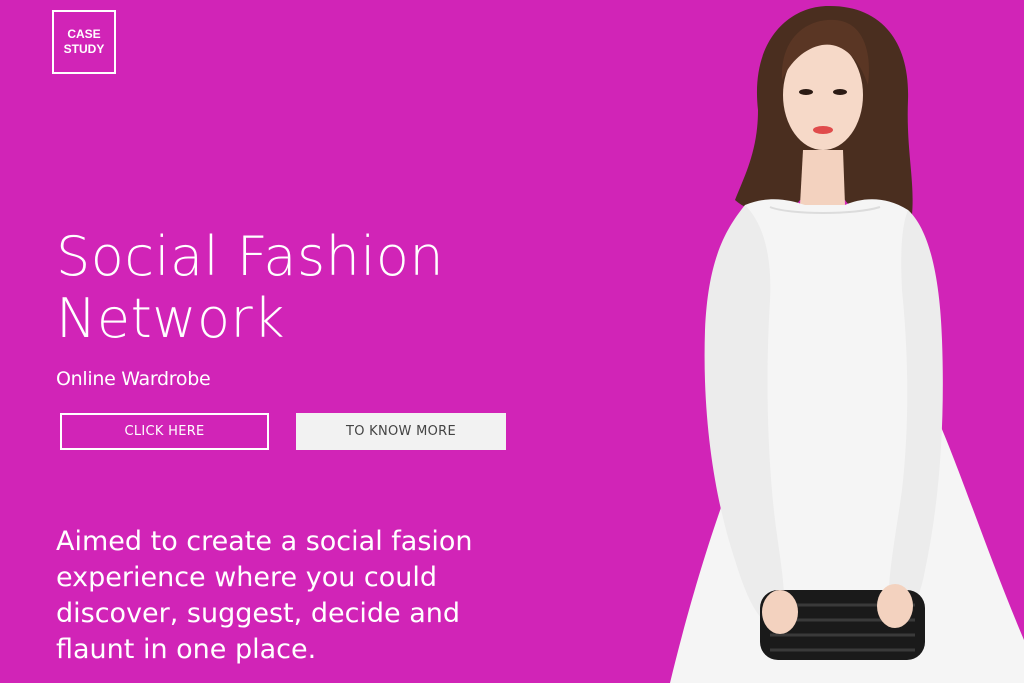 The height and width of the screenshot is (683, 1024). What do you see at coordinates (84, 34) in the screenshot?
I see `badge-line-1: CASE` at bounding box center [84, 34].